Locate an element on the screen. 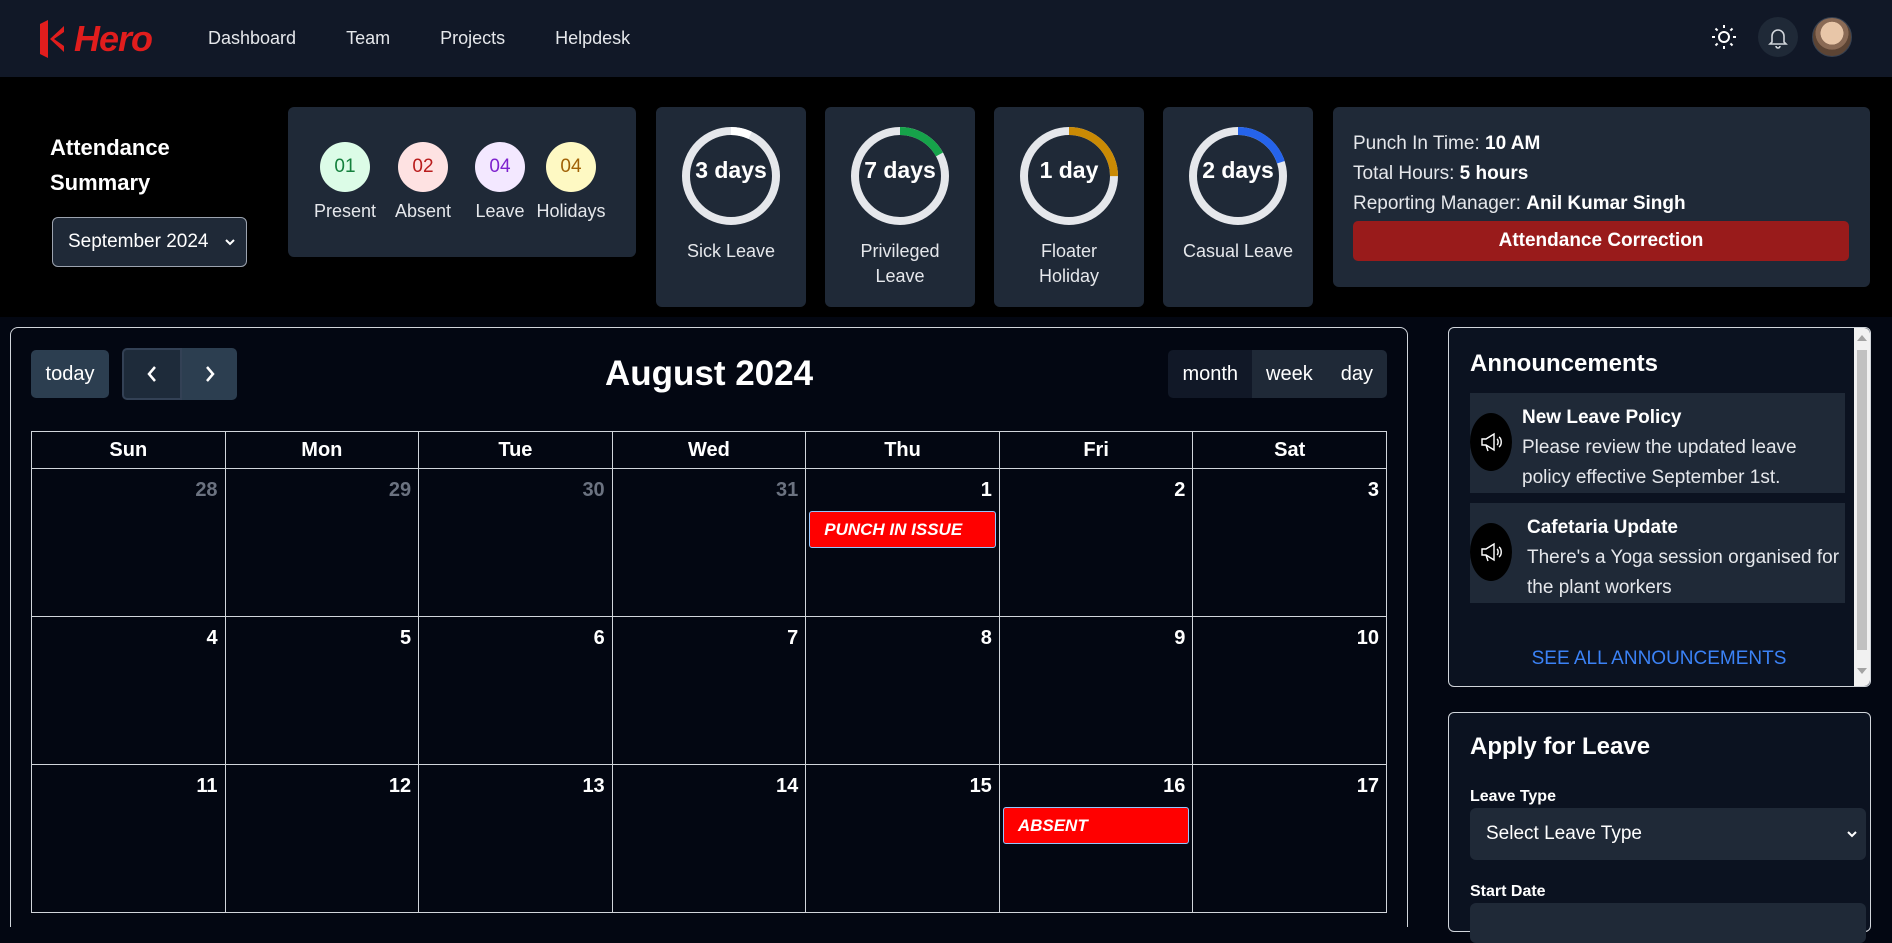 This screenshot has height=943, width=1892. day-number: 16 is located at coordinates (1174, 786).